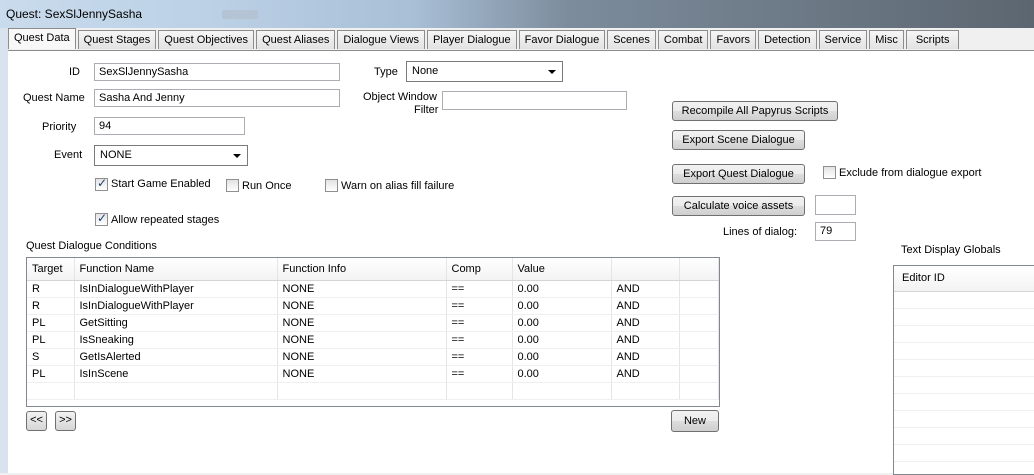 The width and height of the screenshot is (1034, 475). Describe the element at coordinates (964, 279) in the screenshot. I see `column-header-editor-id: Editor ID` at that location.